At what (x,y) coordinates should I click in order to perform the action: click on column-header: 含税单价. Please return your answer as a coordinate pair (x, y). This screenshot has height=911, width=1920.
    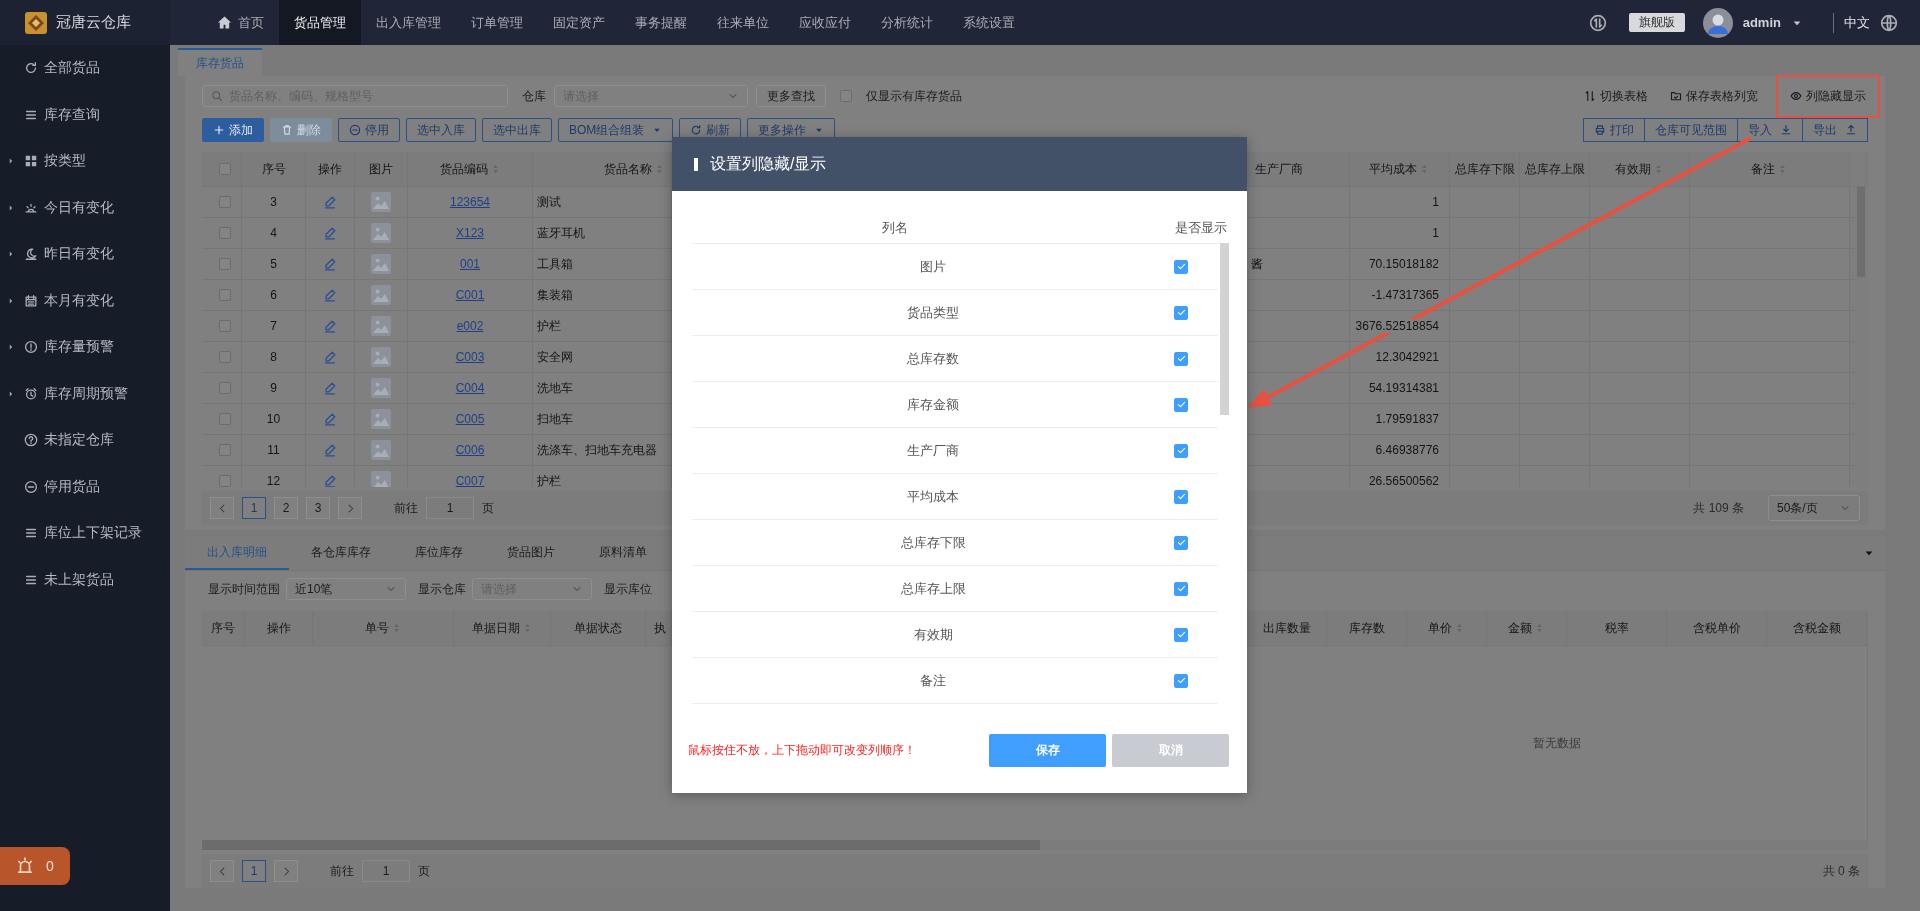
    Looking at the image, I should click on (1716, 628).